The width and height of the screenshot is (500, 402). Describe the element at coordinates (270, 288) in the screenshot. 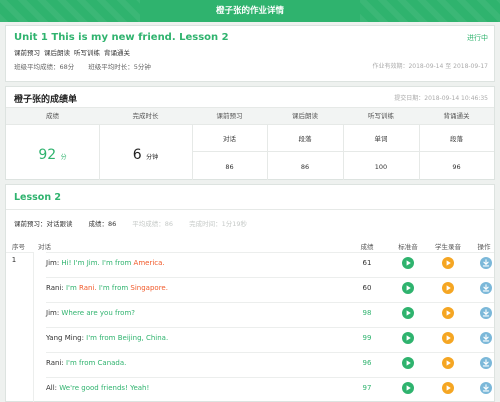

I see `table-row: Rani: I'm Rani. I'm from Singapore. 60` at that location.